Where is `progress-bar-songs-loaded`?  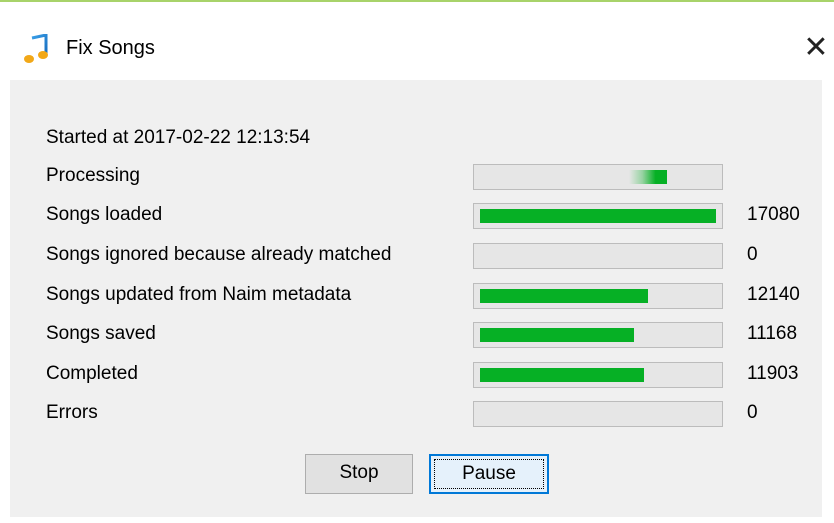
progress-bar-songs-loaded is located at coordinates (598, 216).